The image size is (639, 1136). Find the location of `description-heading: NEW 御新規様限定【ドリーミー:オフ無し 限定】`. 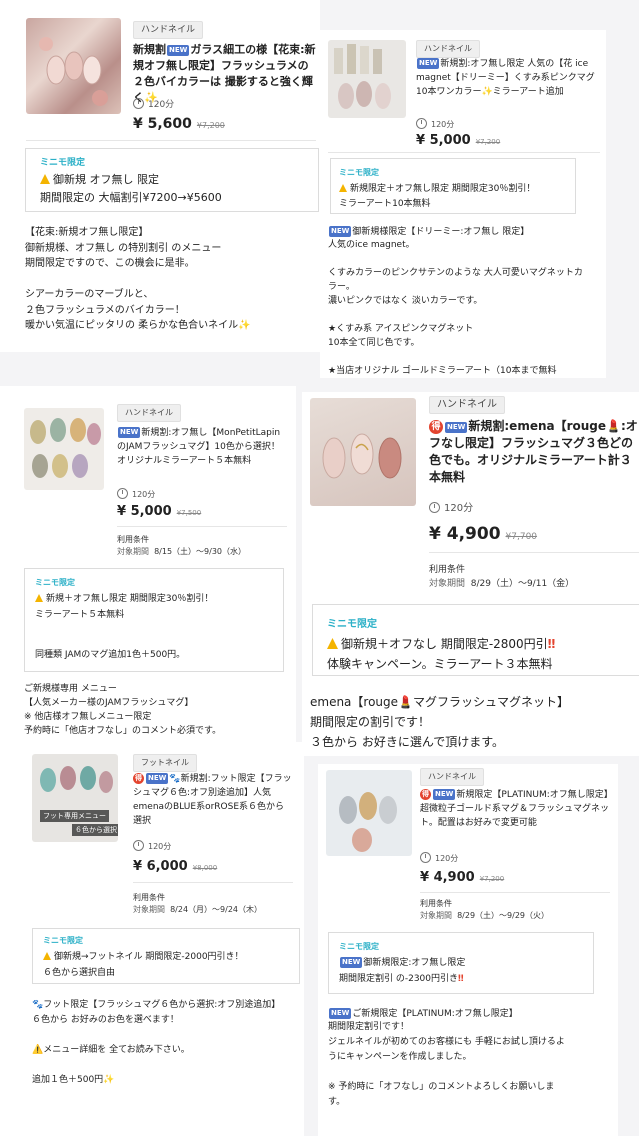

description-heading: NEW 御新規様限定【ドリーミー:オフ無し 限定】 is located at coordinates (429, 231).